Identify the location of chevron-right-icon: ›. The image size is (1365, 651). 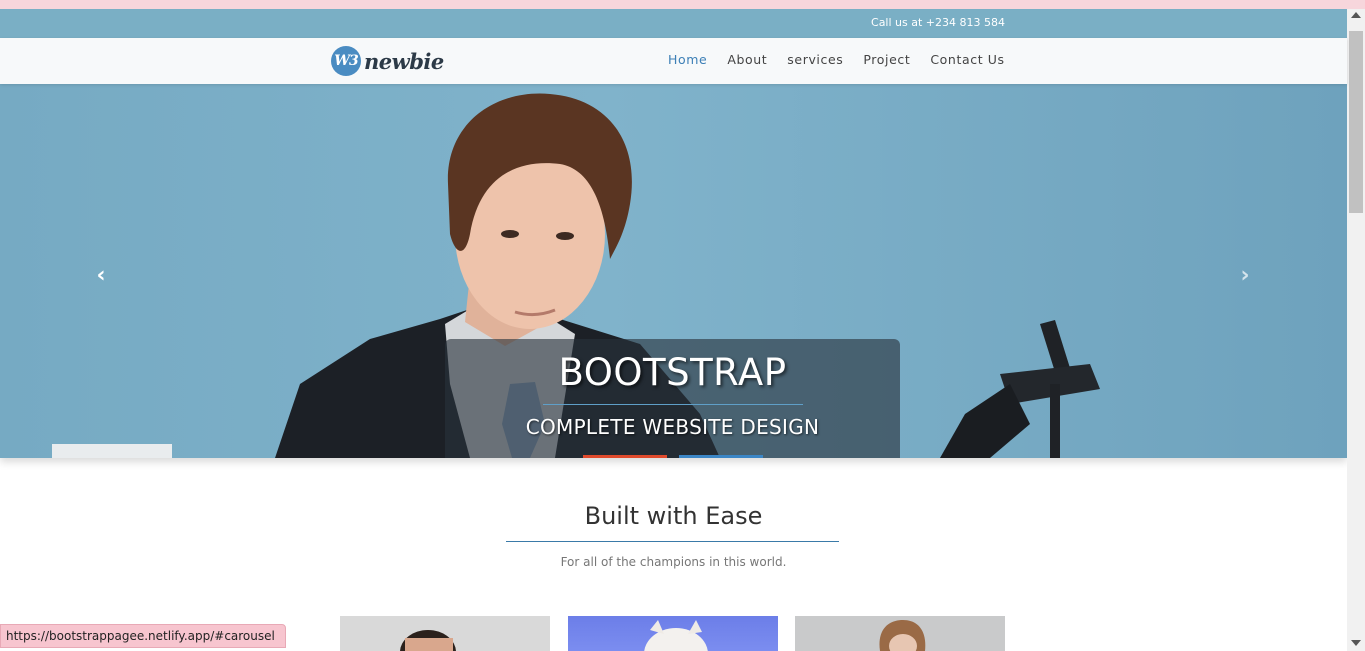
(1245, 275).